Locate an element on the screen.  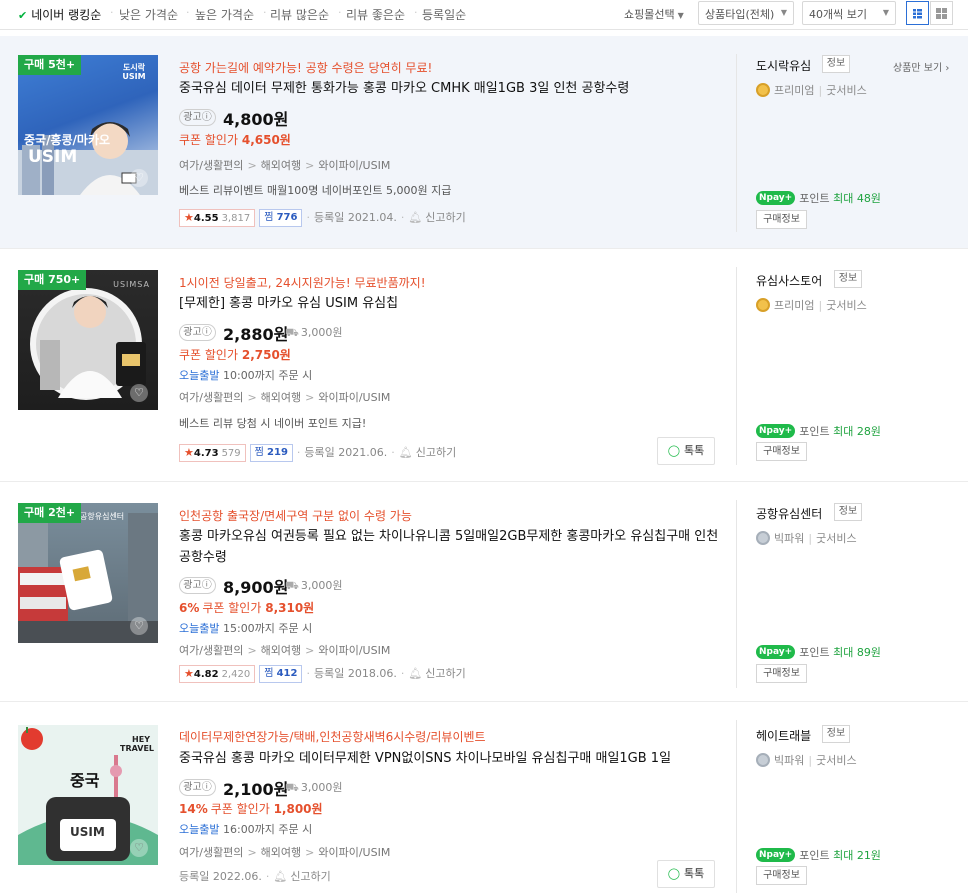
thumb-brand: USIMSA is located at coordinates (131, 284).